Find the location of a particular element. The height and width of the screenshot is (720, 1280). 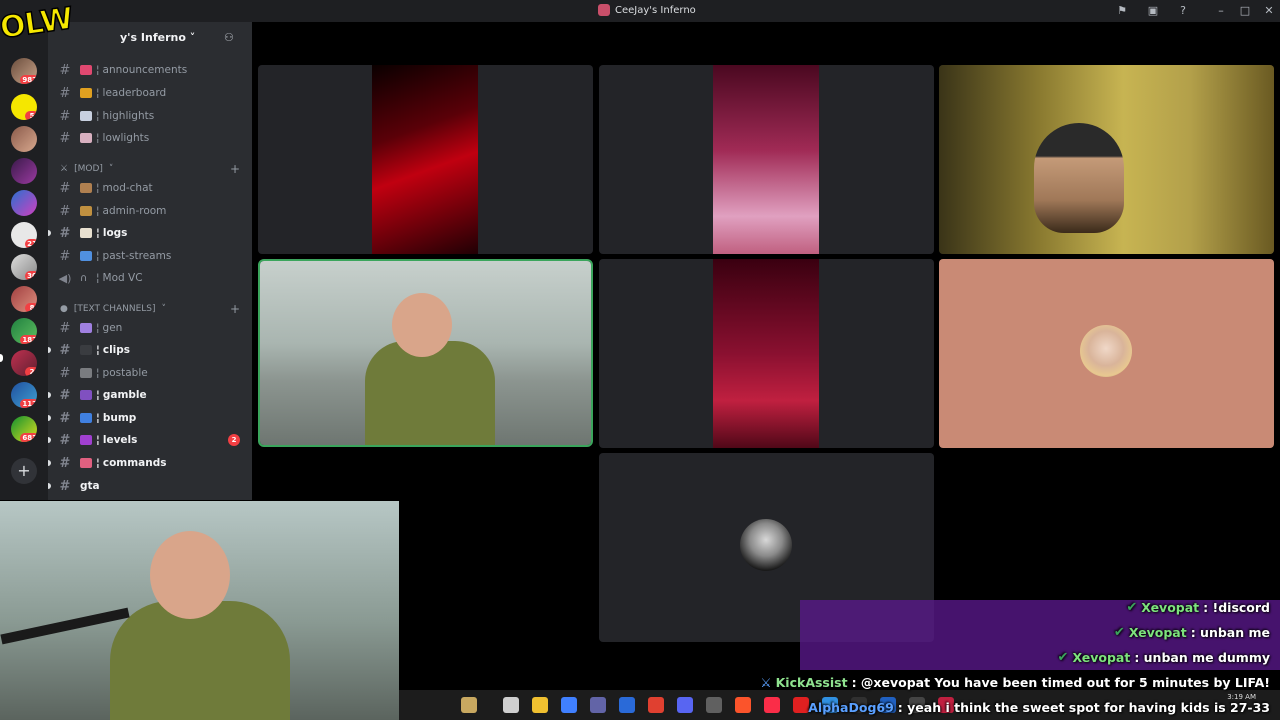

channel-label: gamble is located at coordinates (124, 395).